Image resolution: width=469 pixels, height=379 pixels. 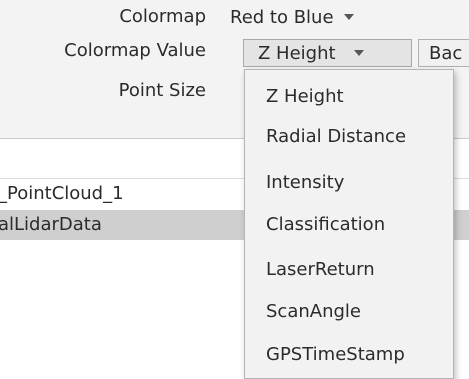 What do you see at coordinates (305, 183) in the screenshot?
I see `dropdown-option-intensity: Intensity` at bounding box center [305, 183].